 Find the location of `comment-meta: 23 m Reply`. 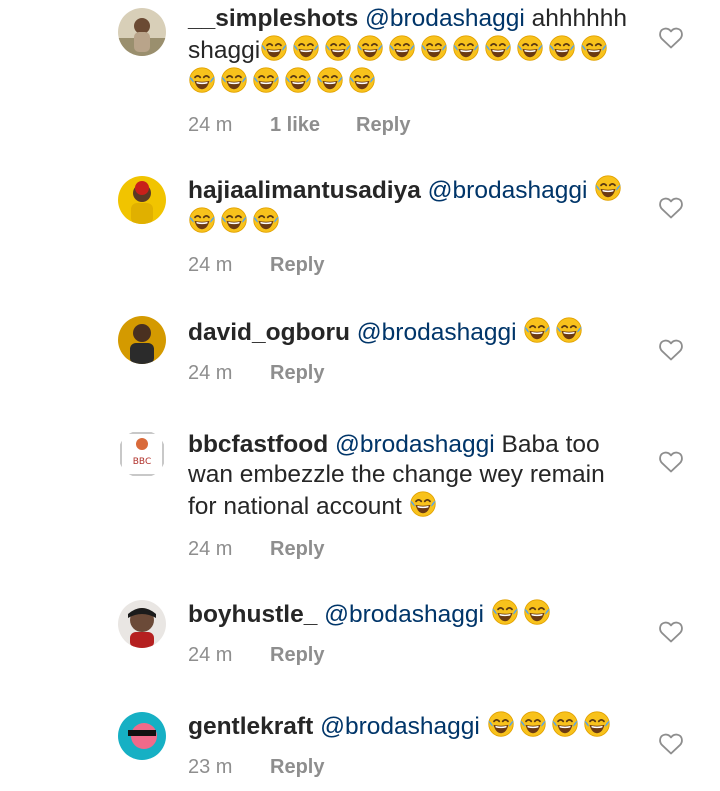

comment-meta: 23 m Reply is located at coordinates (413, 767).